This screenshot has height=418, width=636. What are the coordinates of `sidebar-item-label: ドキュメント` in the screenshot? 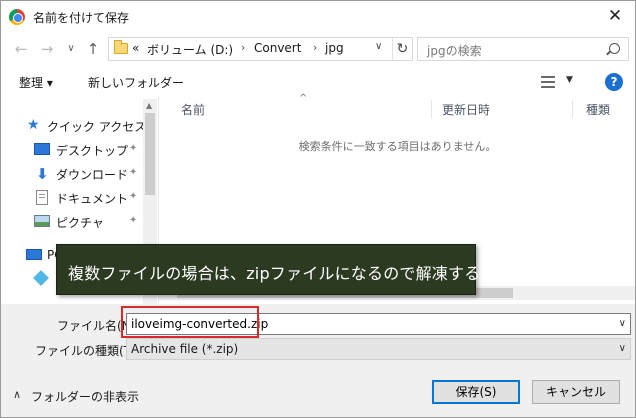 It's located at (92, 199).